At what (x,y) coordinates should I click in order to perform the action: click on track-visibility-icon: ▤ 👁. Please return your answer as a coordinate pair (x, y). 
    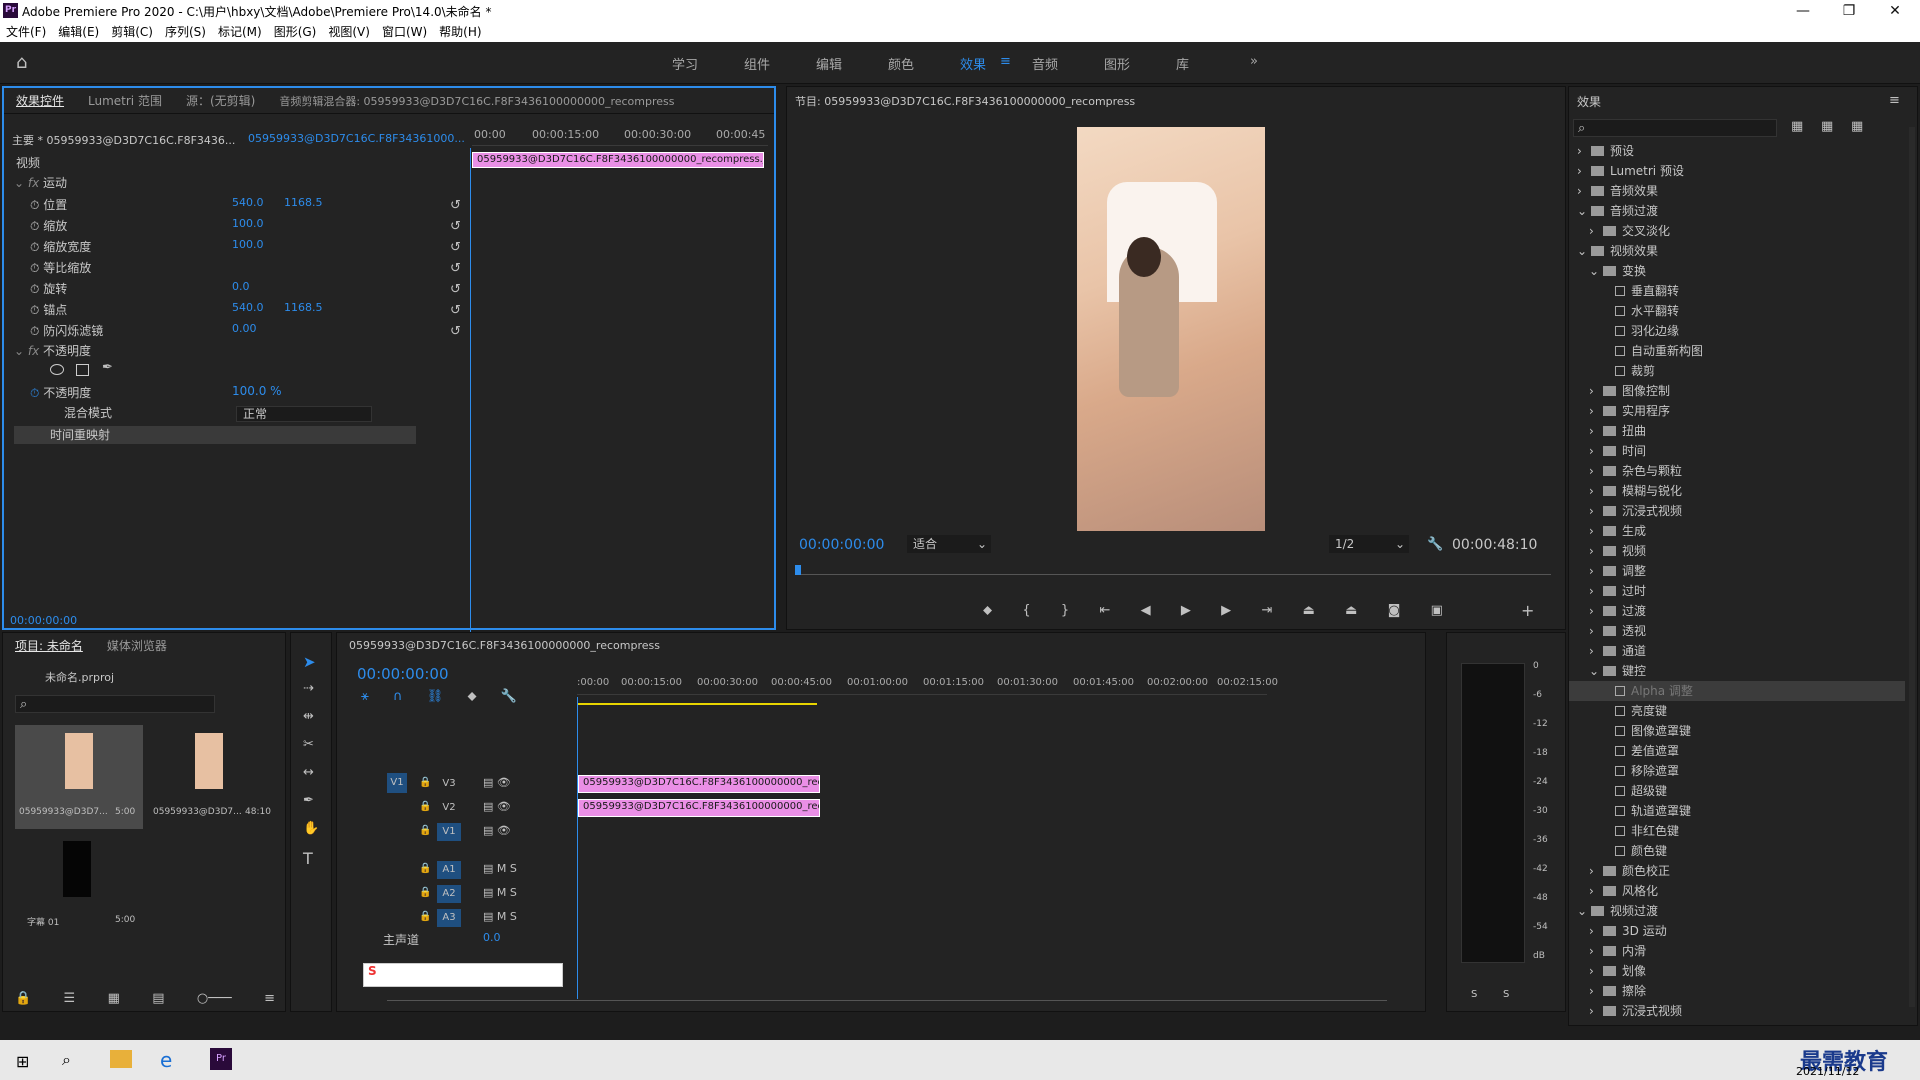
    Looking at the image, I should click on (497, 830).